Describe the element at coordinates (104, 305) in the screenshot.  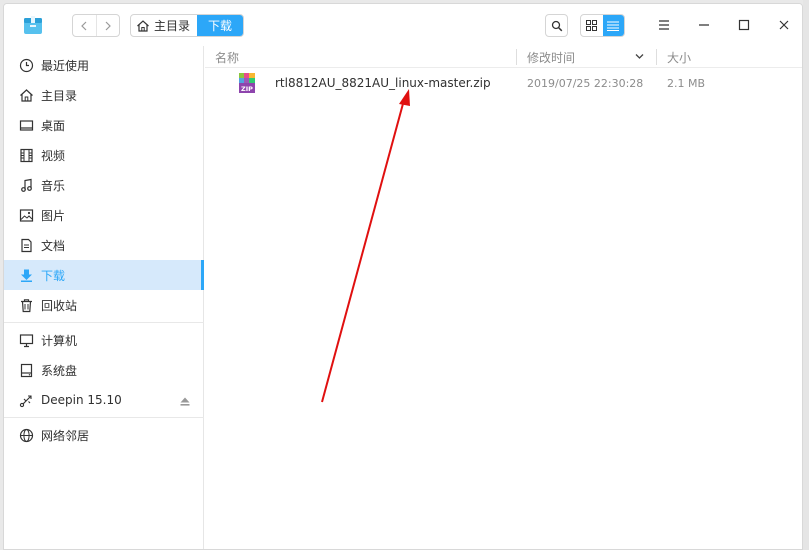
I see `sidebar-item-trash: 回收站` at that location.